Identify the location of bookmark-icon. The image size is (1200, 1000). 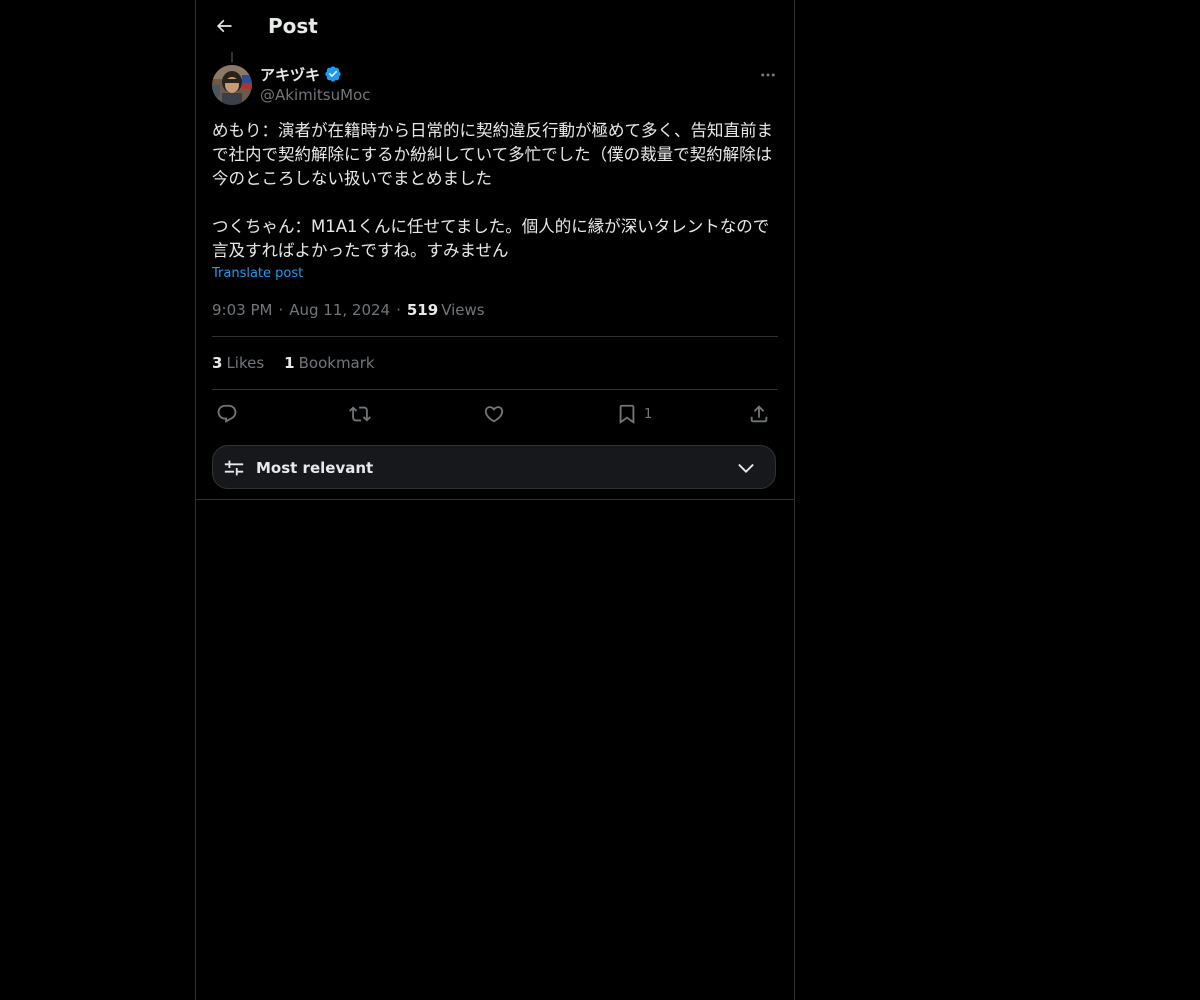
(627, 414).